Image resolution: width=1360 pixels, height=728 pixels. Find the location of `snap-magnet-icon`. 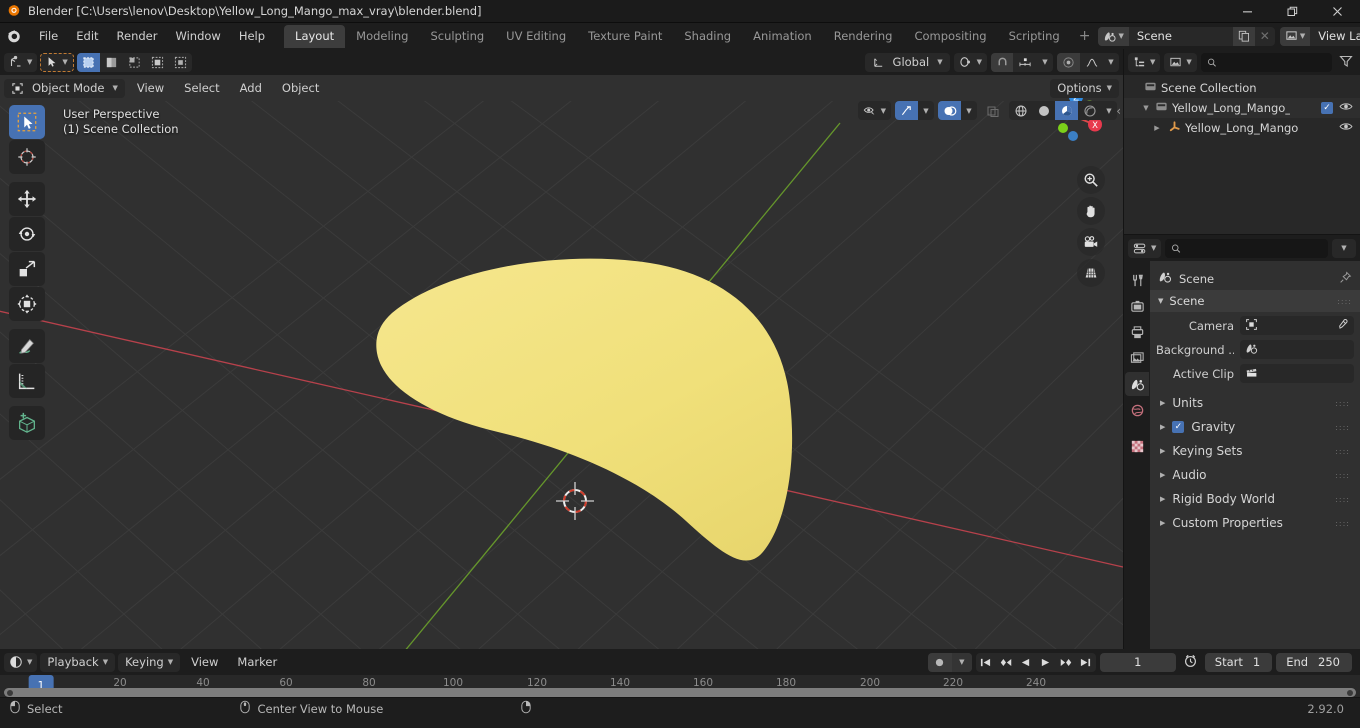

snap-magnet-icon is located at coordinates (1002, 62).